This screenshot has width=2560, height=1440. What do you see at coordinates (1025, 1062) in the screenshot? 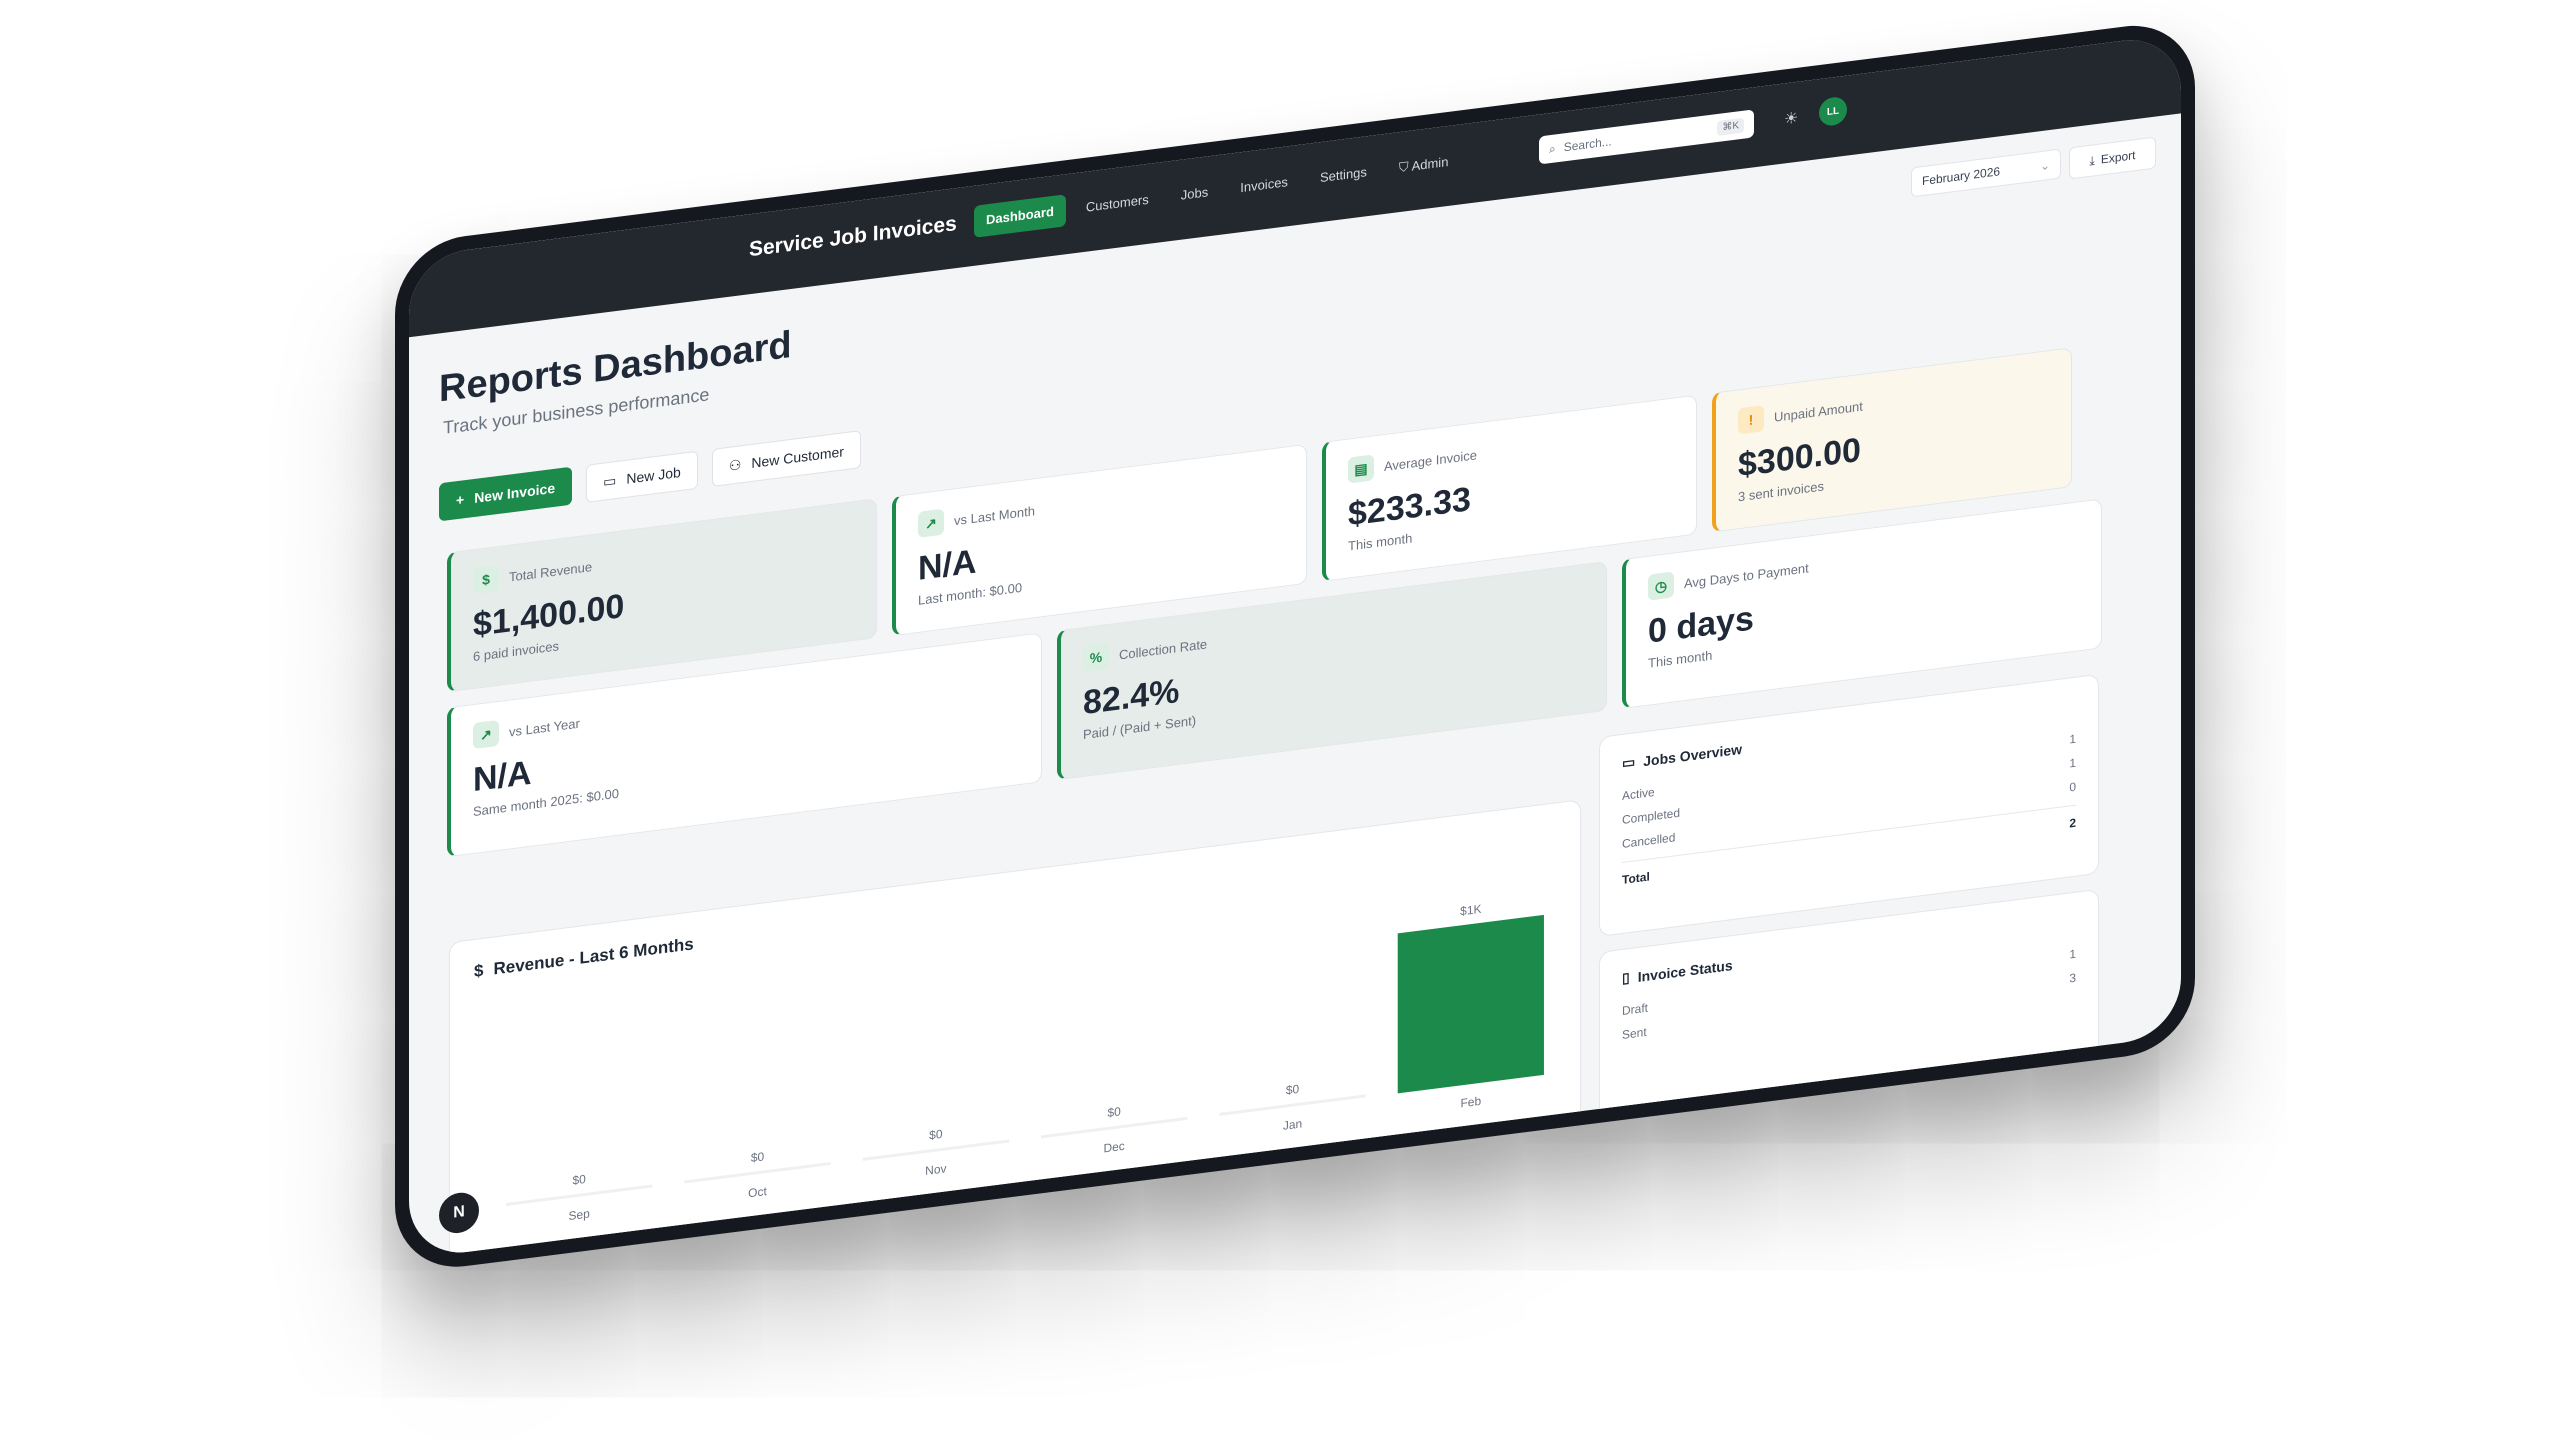
I see `revenue-chart: $0 Sep $0 Oct $0 Nov $0 Dec $0 Jan $1K Feb` at bounding box center [1025, 1062].